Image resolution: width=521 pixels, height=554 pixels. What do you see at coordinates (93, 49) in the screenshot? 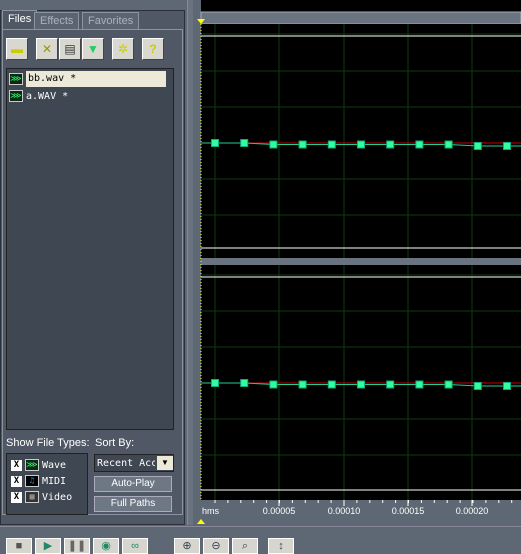
I see `edit-waveform-icon: ▼` at bounding box center [93, 49].